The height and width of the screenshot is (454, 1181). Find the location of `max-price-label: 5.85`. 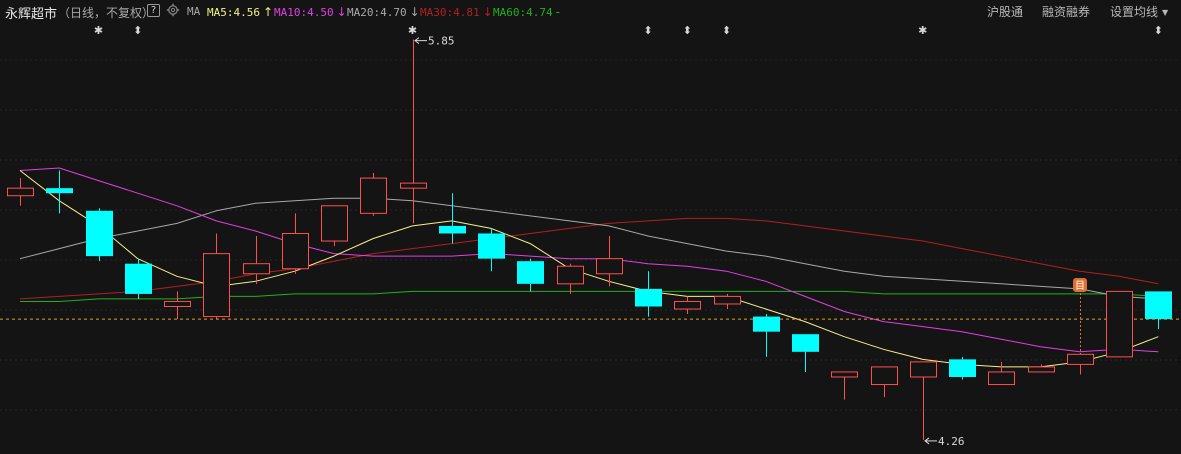

max-price-label: 5.85 is located at coordinates (441, 41).